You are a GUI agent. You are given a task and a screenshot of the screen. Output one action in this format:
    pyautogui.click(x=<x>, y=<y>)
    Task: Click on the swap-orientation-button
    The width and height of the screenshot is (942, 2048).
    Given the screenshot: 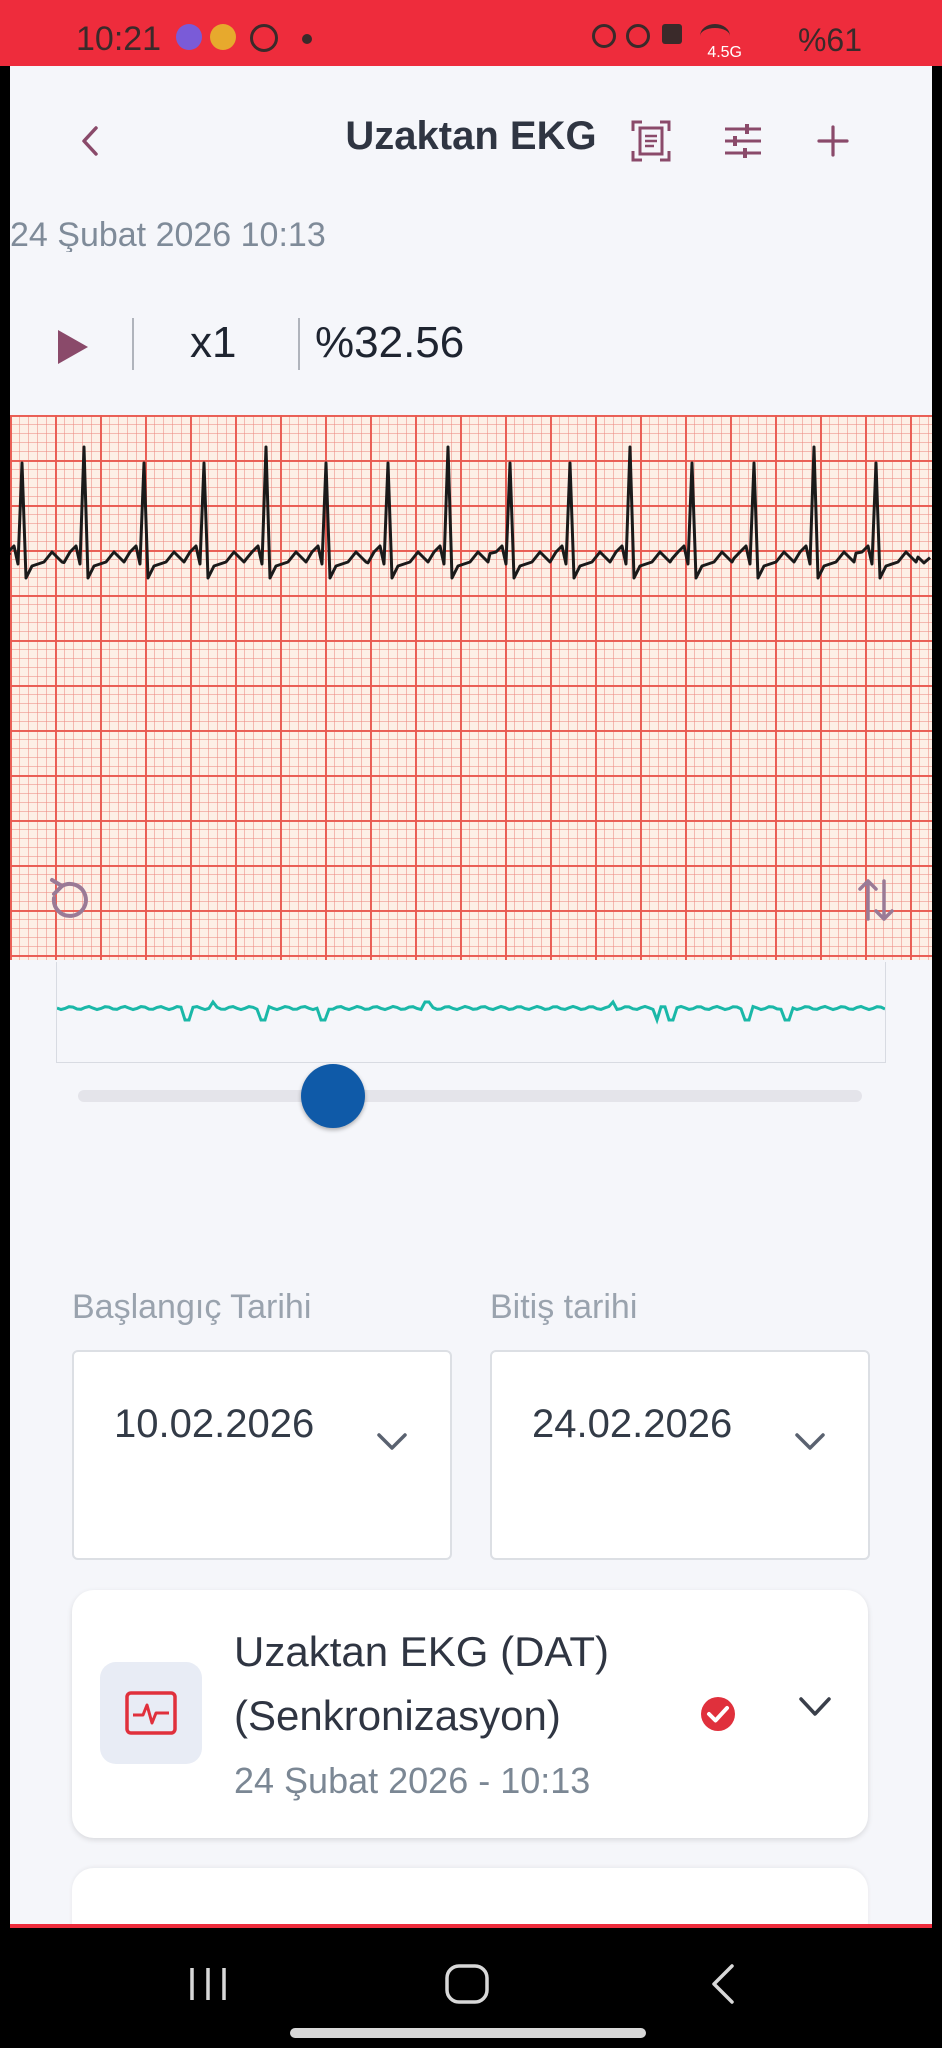 What is the action you would take?
    pyautogui.click(x=876, y=902)
    